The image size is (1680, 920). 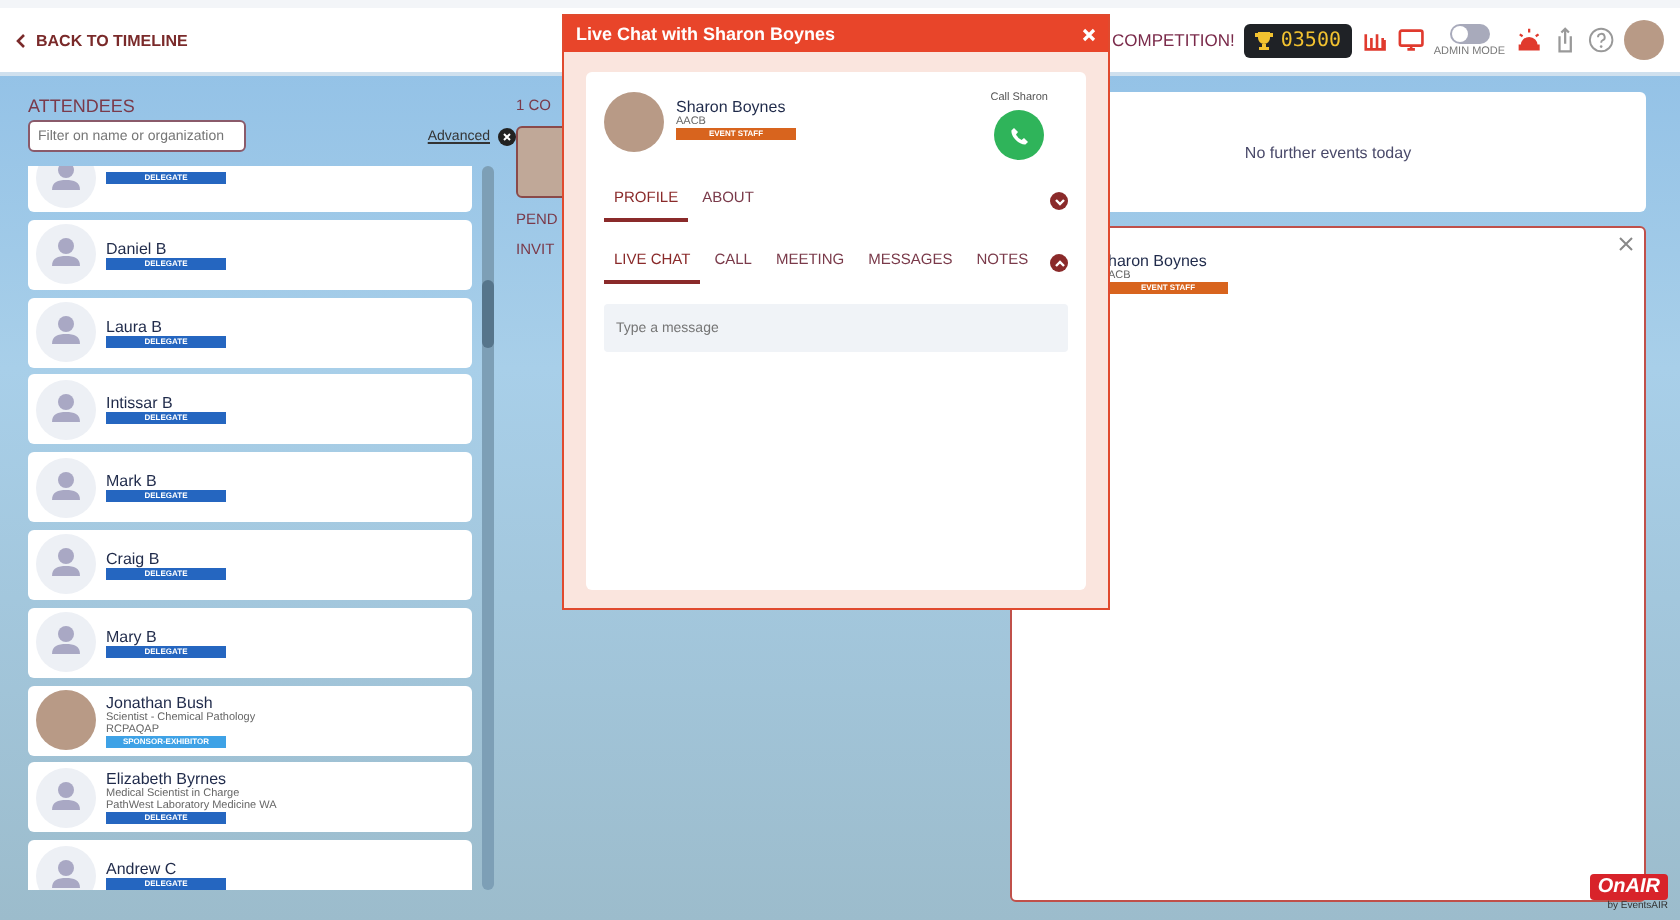 I want to click on attendee-name: Daniel B, so click(x=137, y=248).